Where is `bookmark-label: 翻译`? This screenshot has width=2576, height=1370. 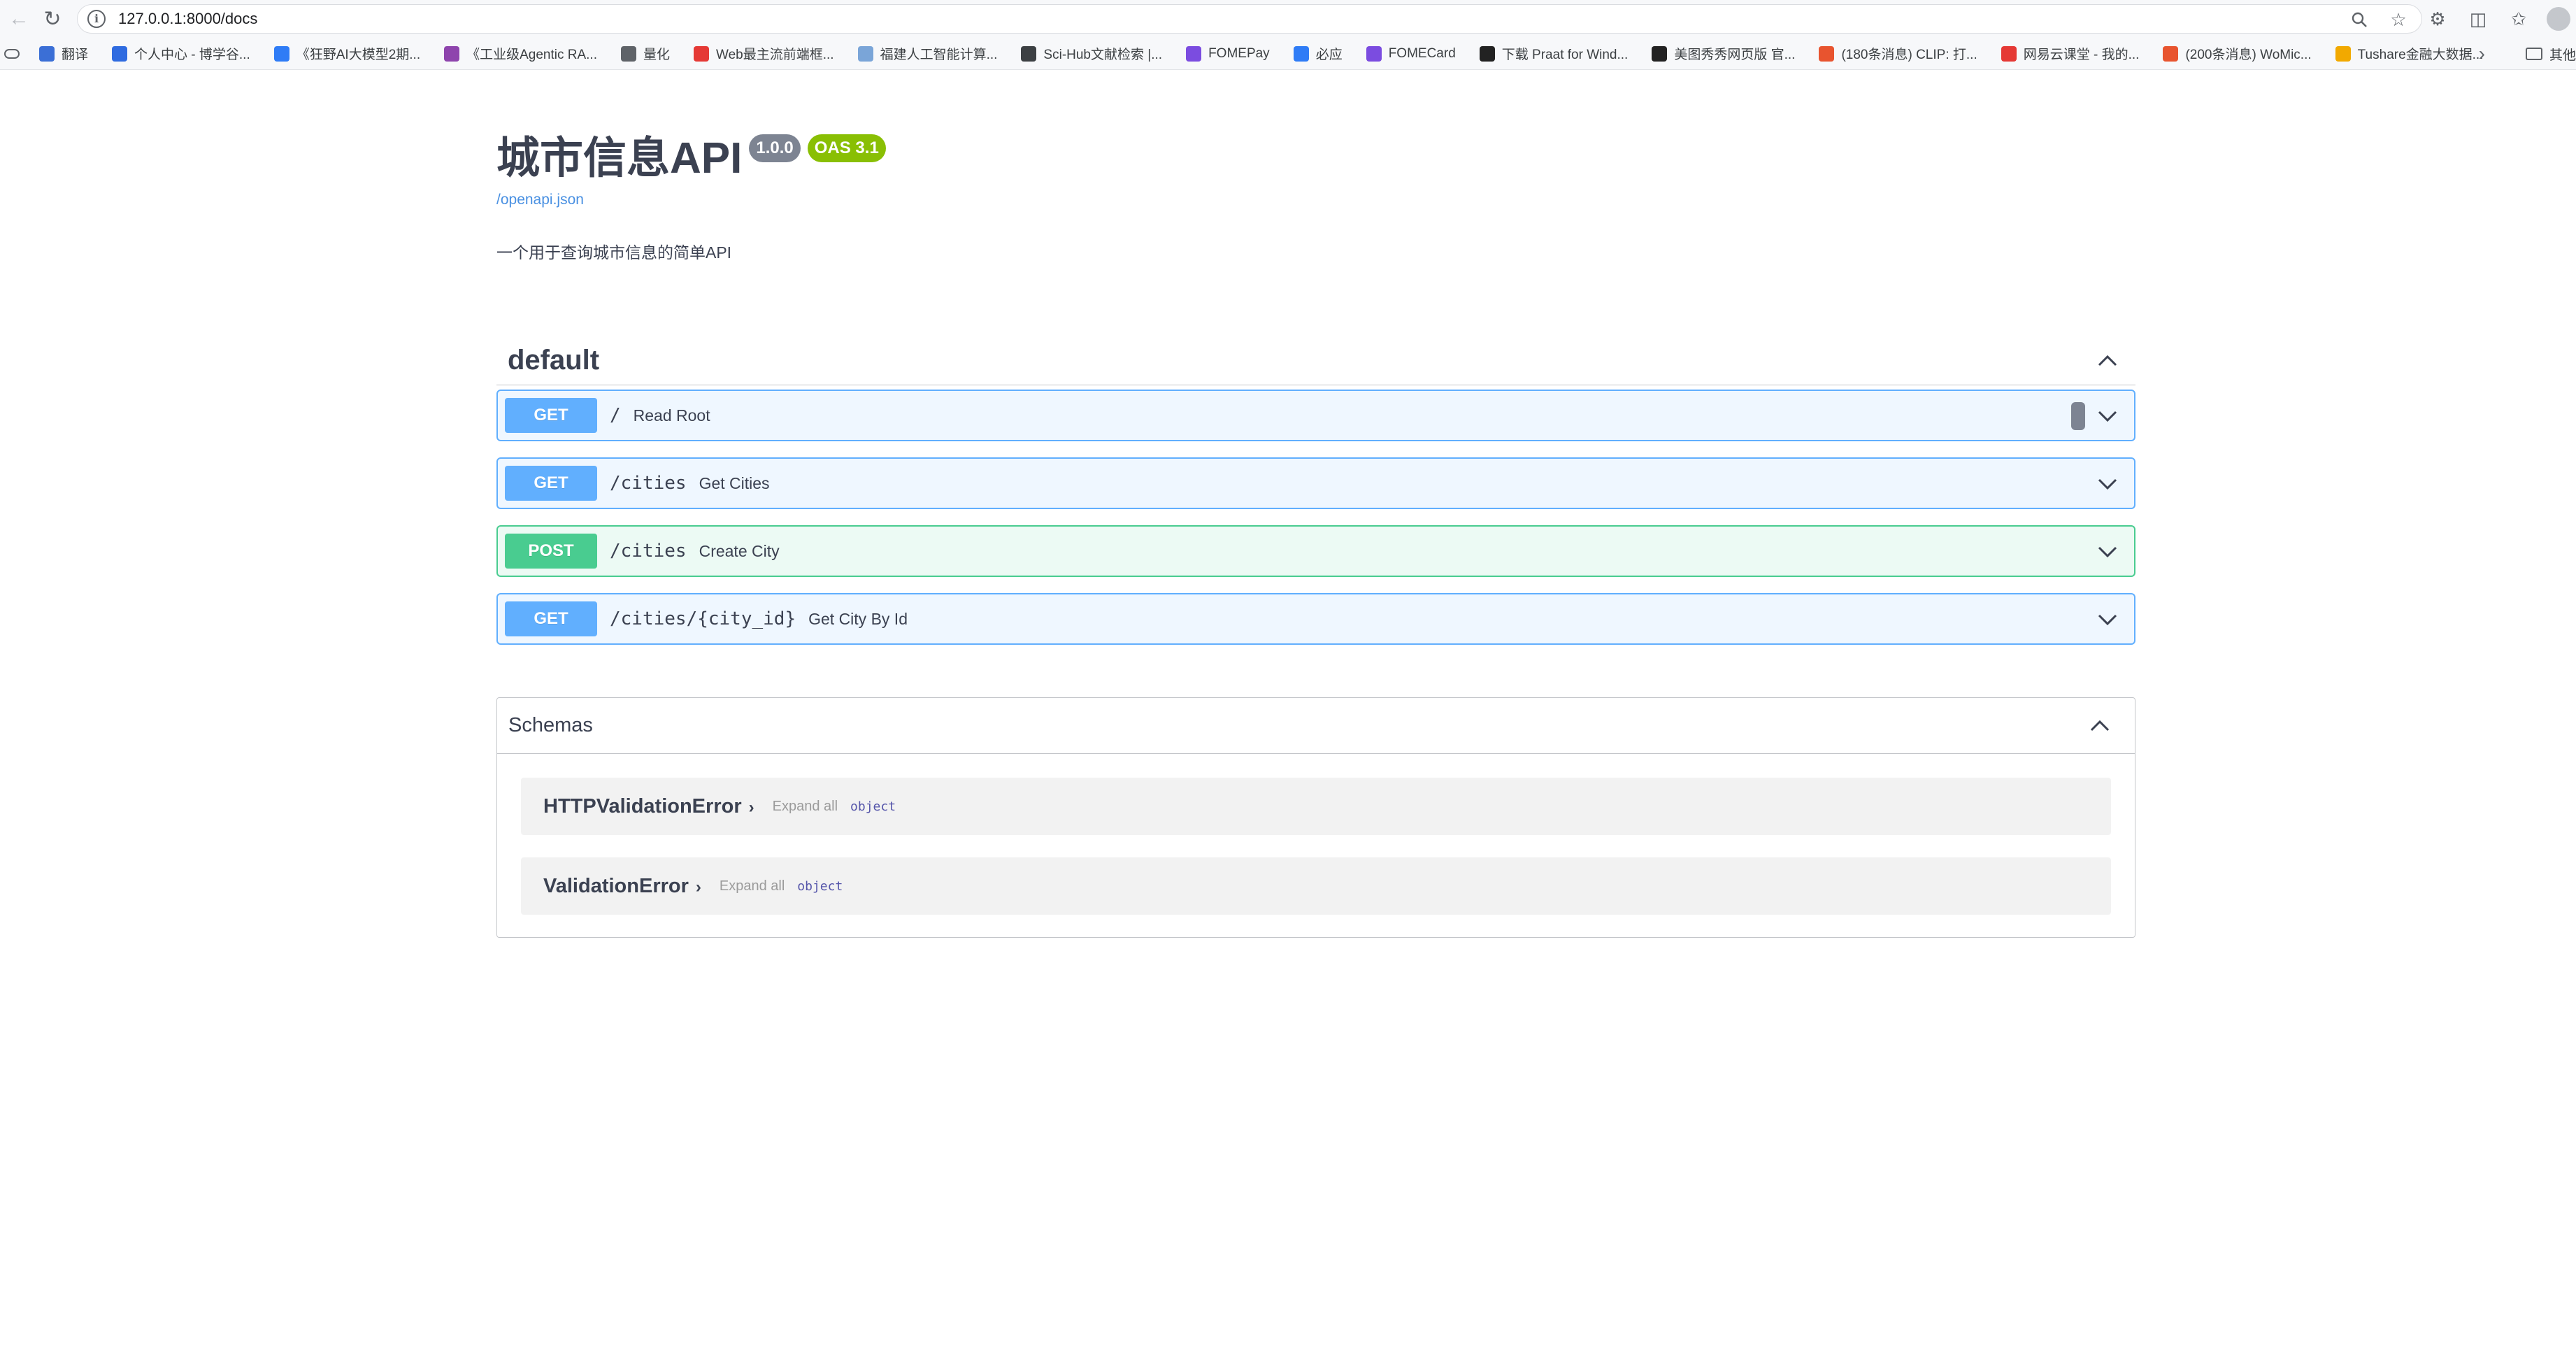
bookmark-label: 翻译 is located at coordinates (75, 55).